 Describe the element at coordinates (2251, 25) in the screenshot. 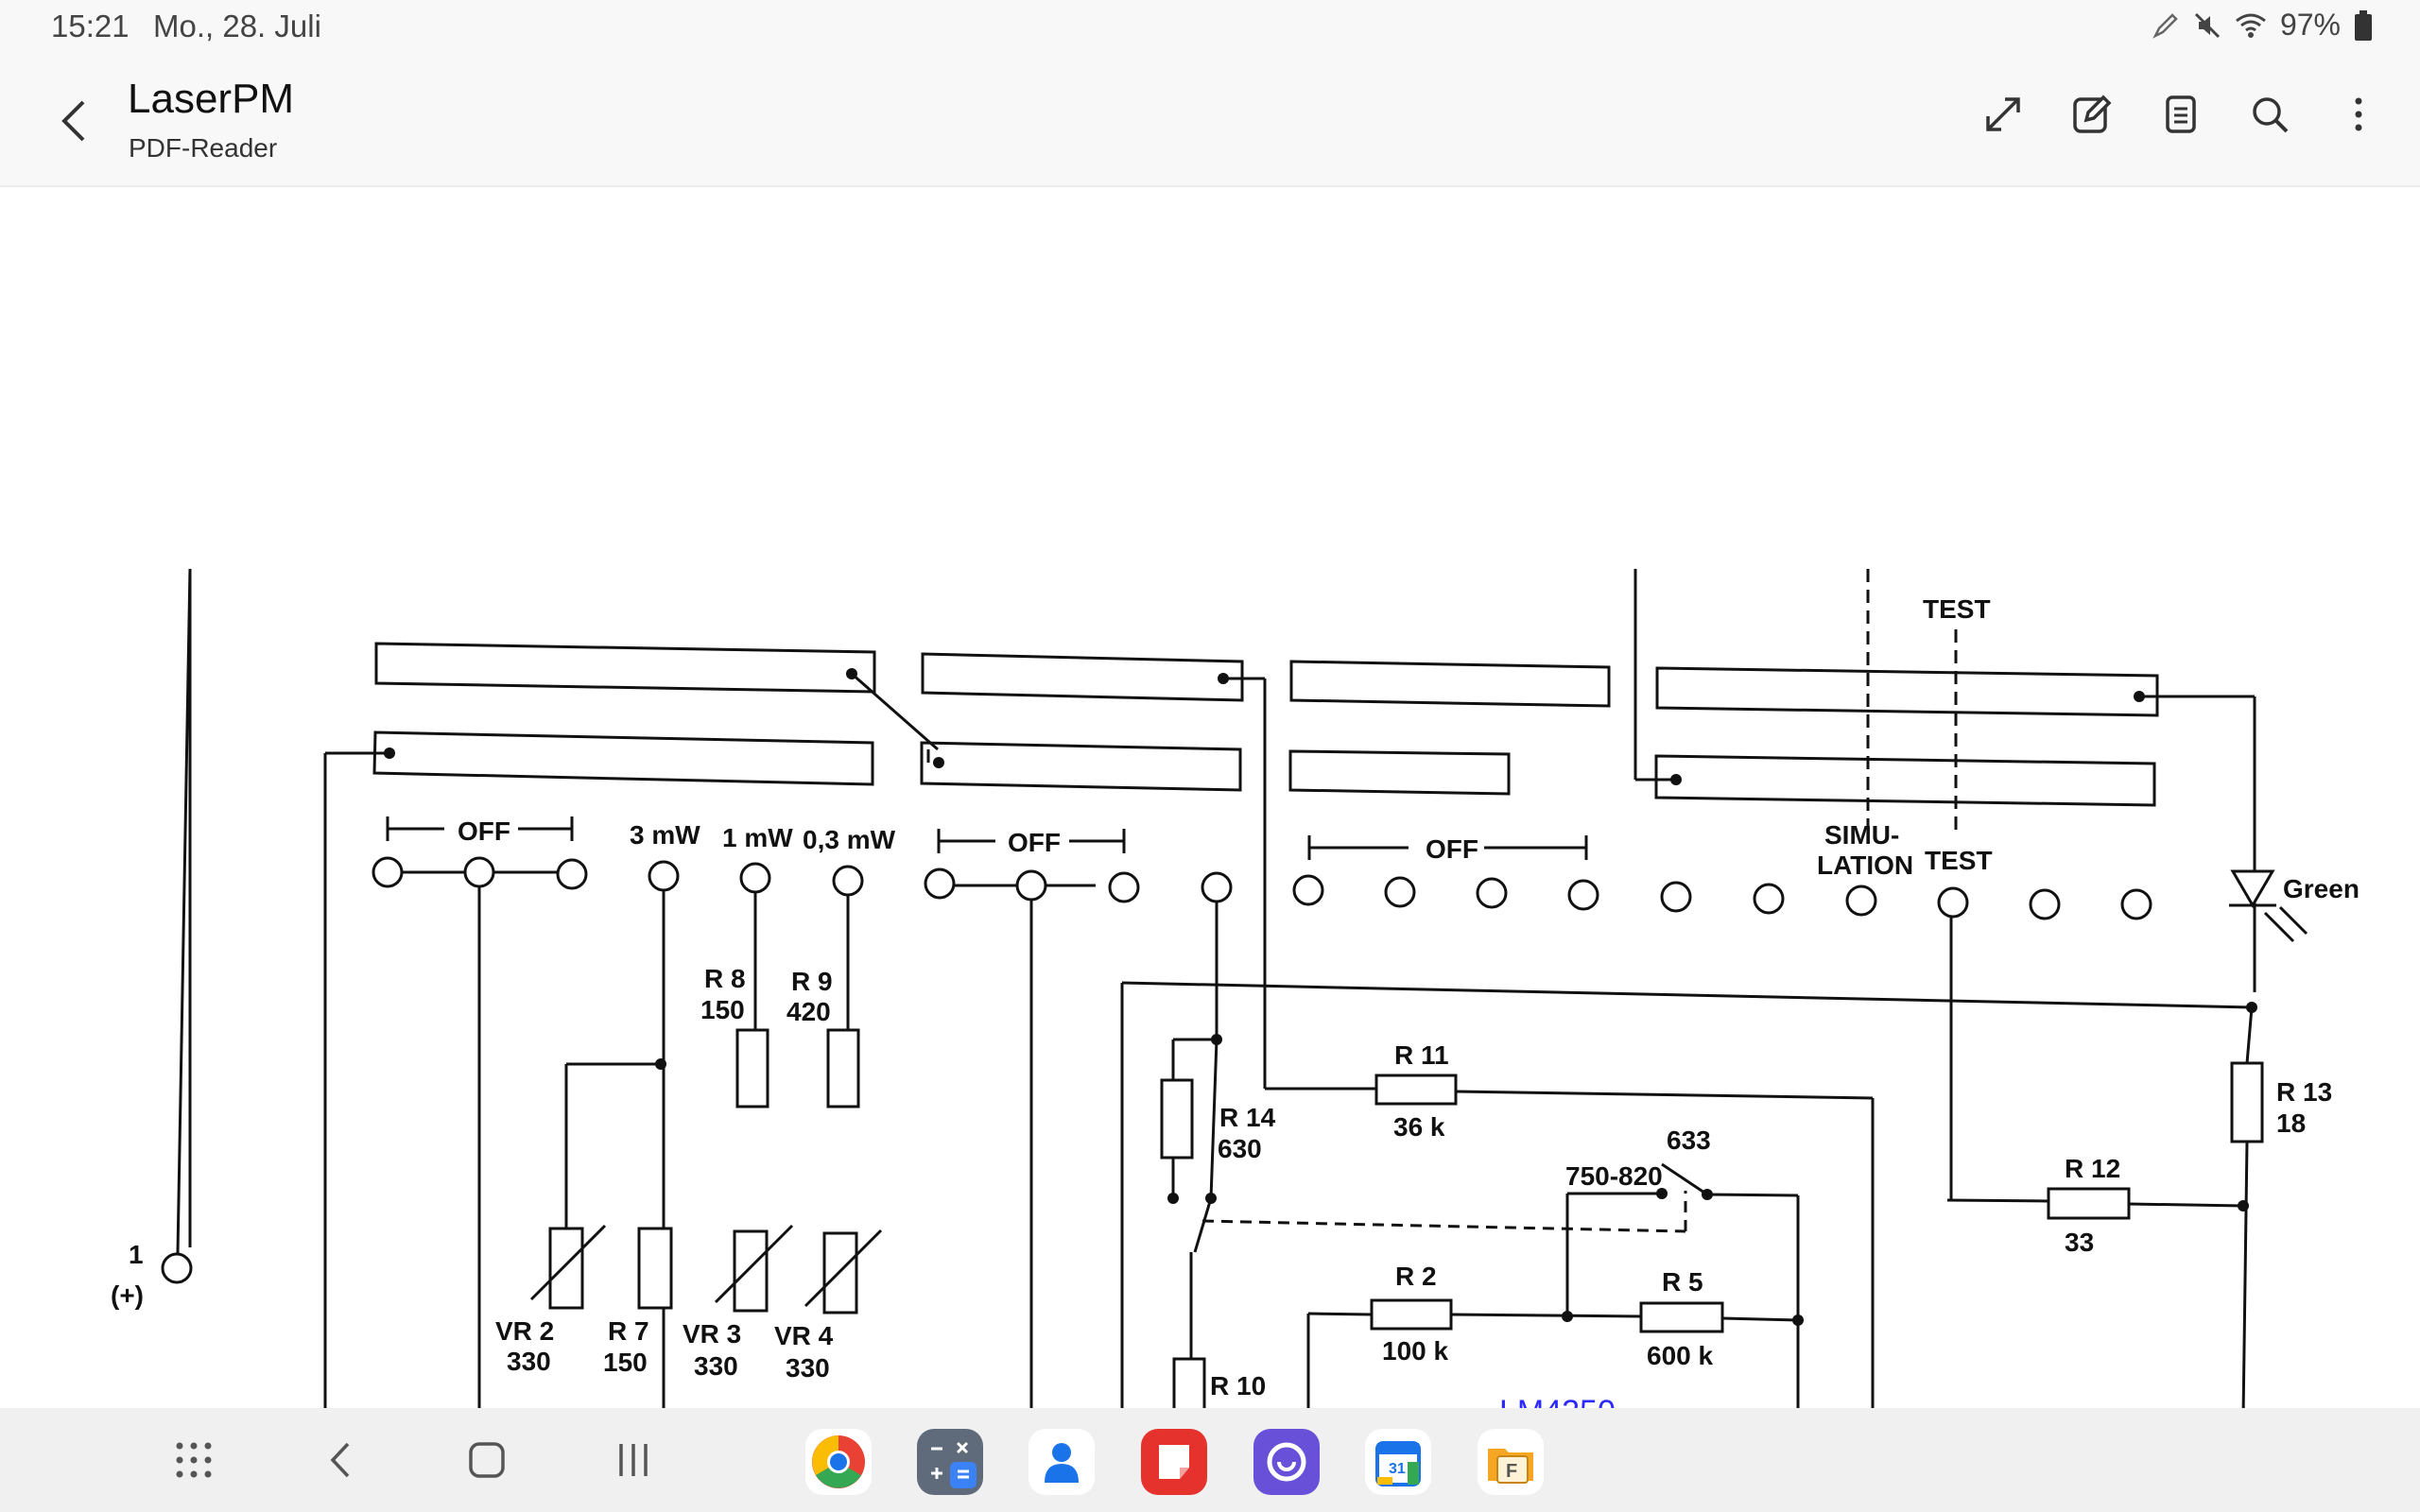

I see `wifi-icon` at that location.